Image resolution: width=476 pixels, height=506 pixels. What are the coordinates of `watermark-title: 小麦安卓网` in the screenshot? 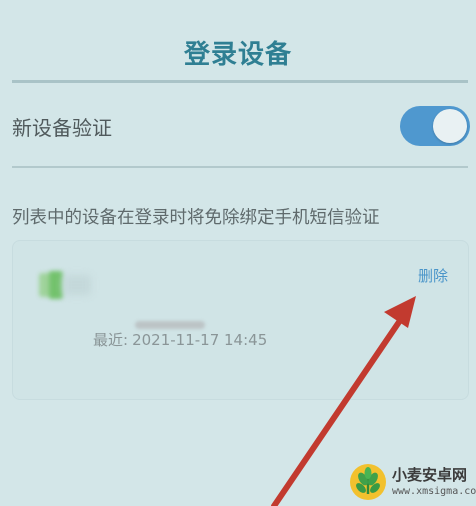 It's located at (430, 475).